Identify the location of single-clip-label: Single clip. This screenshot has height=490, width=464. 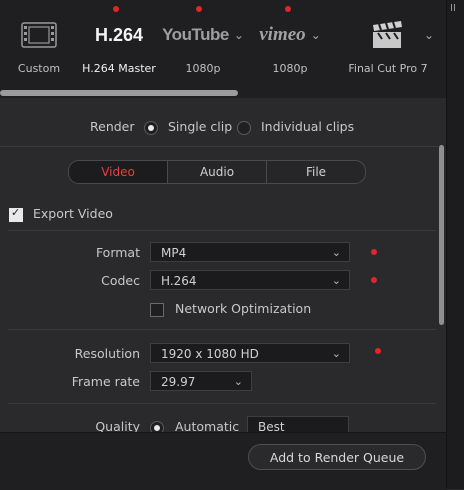
(200, 126).